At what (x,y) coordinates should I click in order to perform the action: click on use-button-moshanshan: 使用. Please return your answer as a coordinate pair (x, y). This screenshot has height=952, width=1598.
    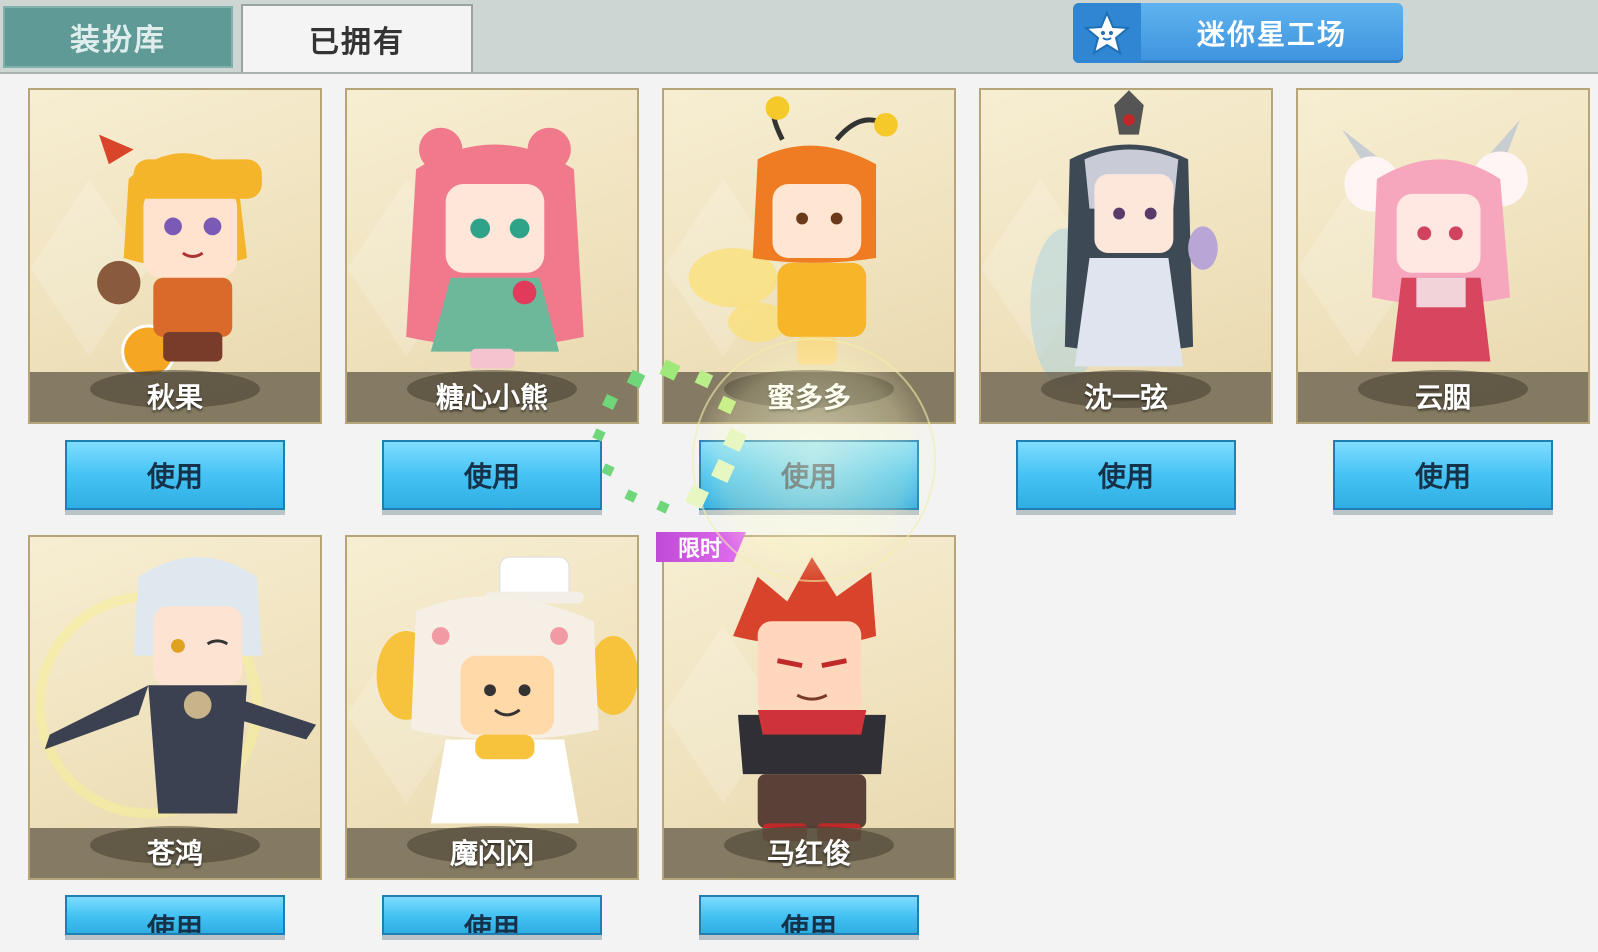
    Looking at the image, I should click on (492, 915).